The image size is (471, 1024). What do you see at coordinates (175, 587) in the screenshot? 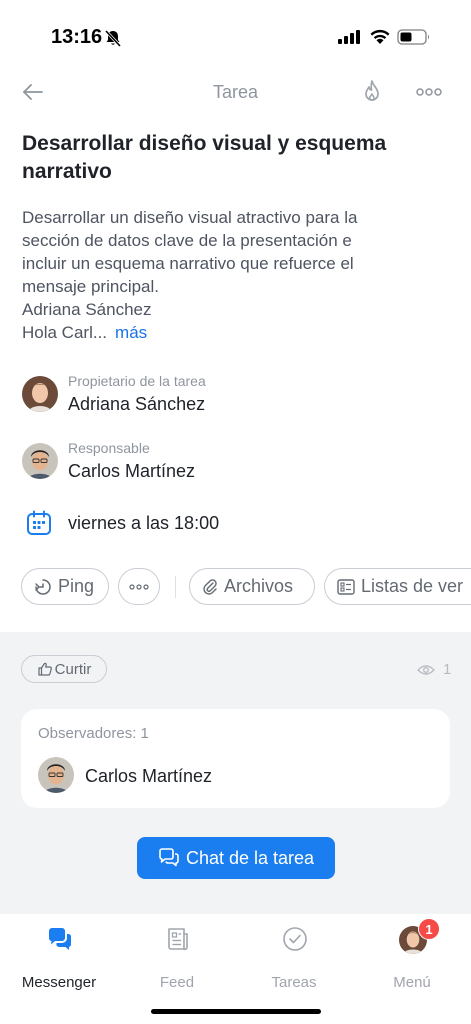
I see `chip-divider` at bounding box center [175, 587].